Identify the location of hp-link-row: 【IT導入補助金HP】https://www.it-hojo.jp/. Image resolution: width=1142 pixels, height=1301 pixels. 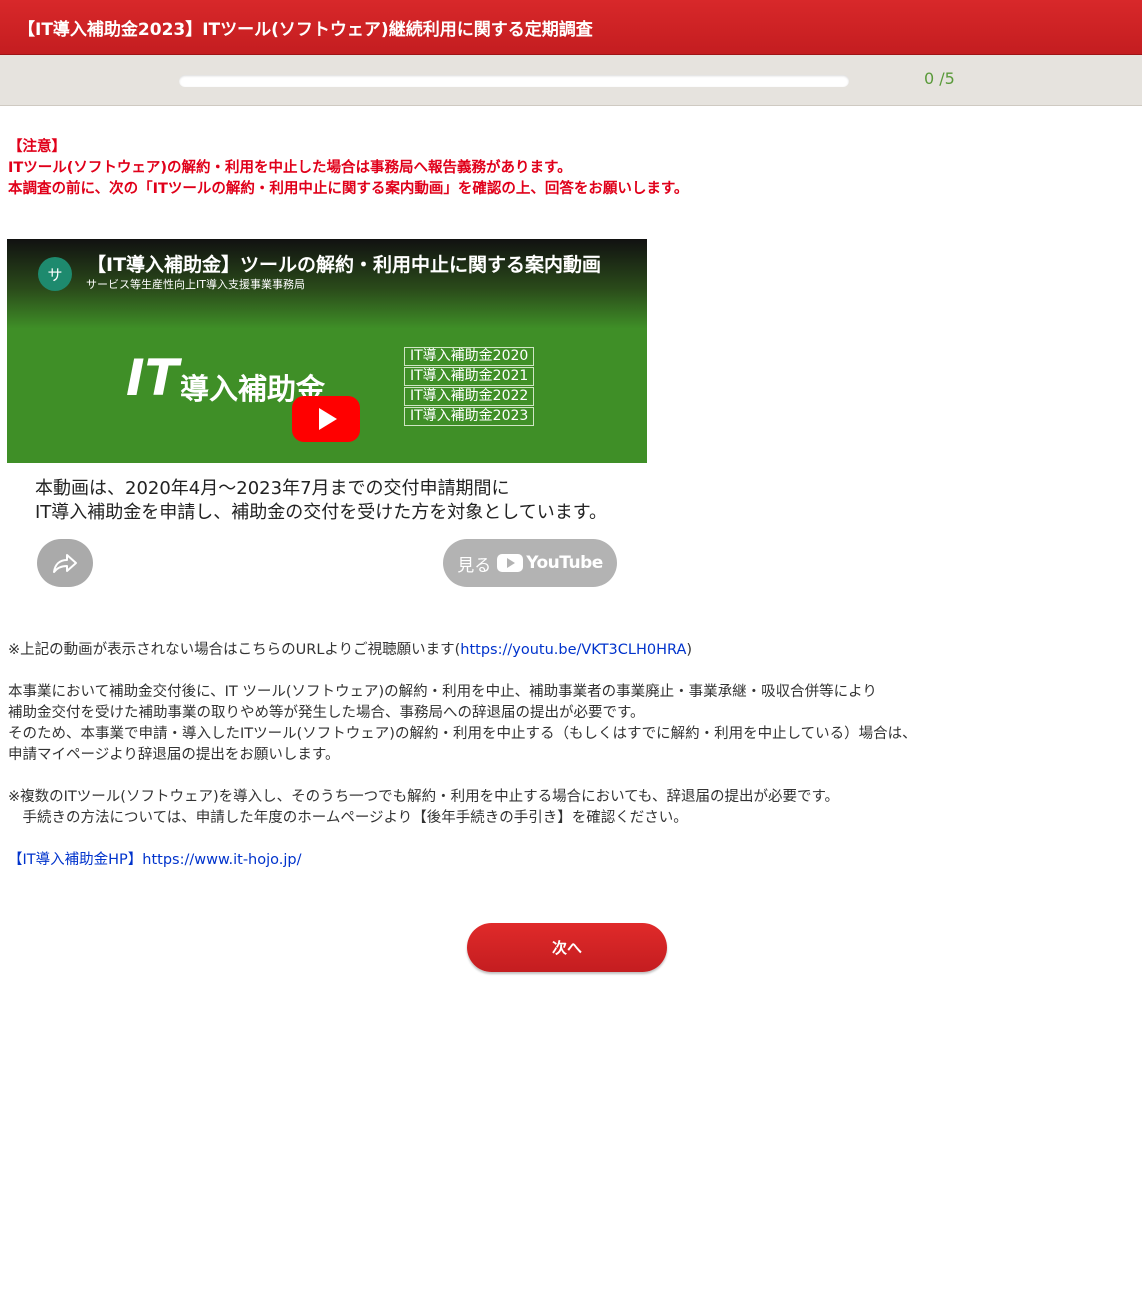
(558, 860).